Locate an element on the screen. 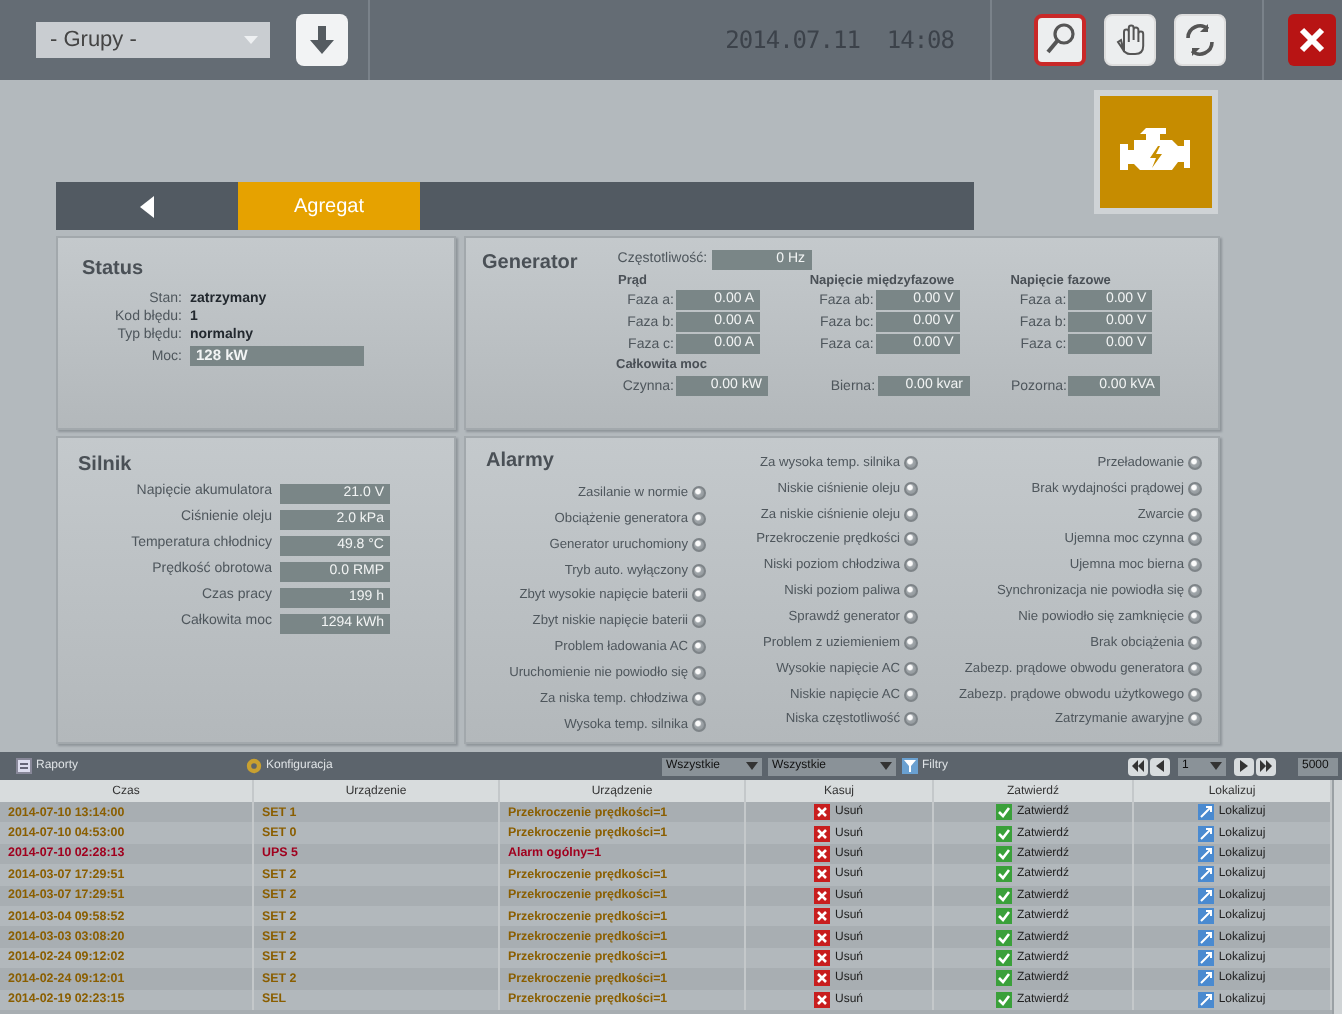 The height and width of the screenshot is (1014, 1342). download-button is located at coordinates (322, 40).